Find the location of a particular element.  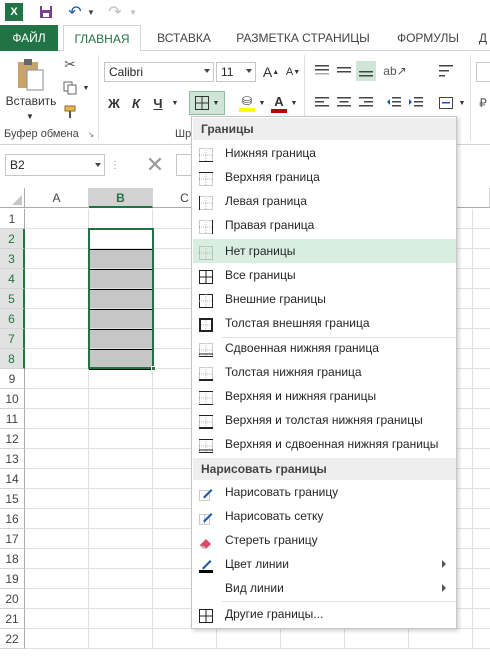

font-name-select: Calibri is located at coordinates (159, 72).